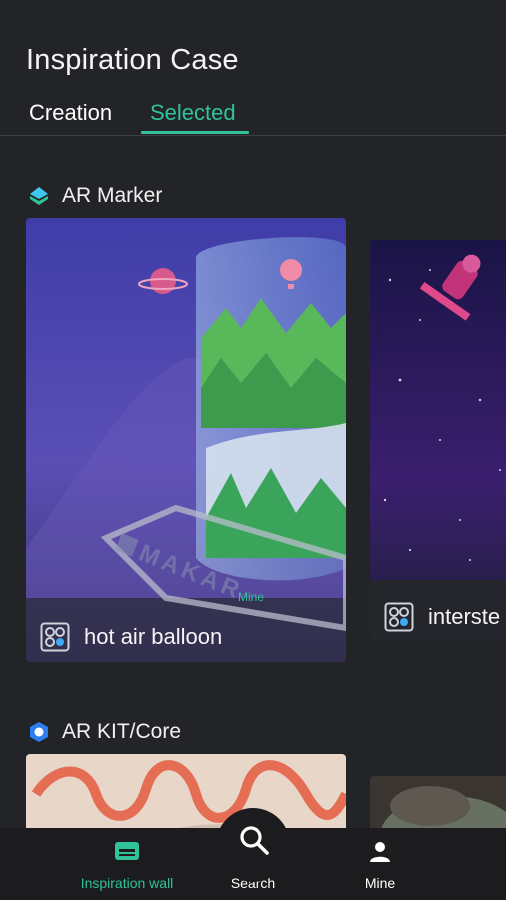  What do you see at coordinates (195, 132) in the screenshot?
I see `active-tab-indicator` at bounding box center [195, 132].